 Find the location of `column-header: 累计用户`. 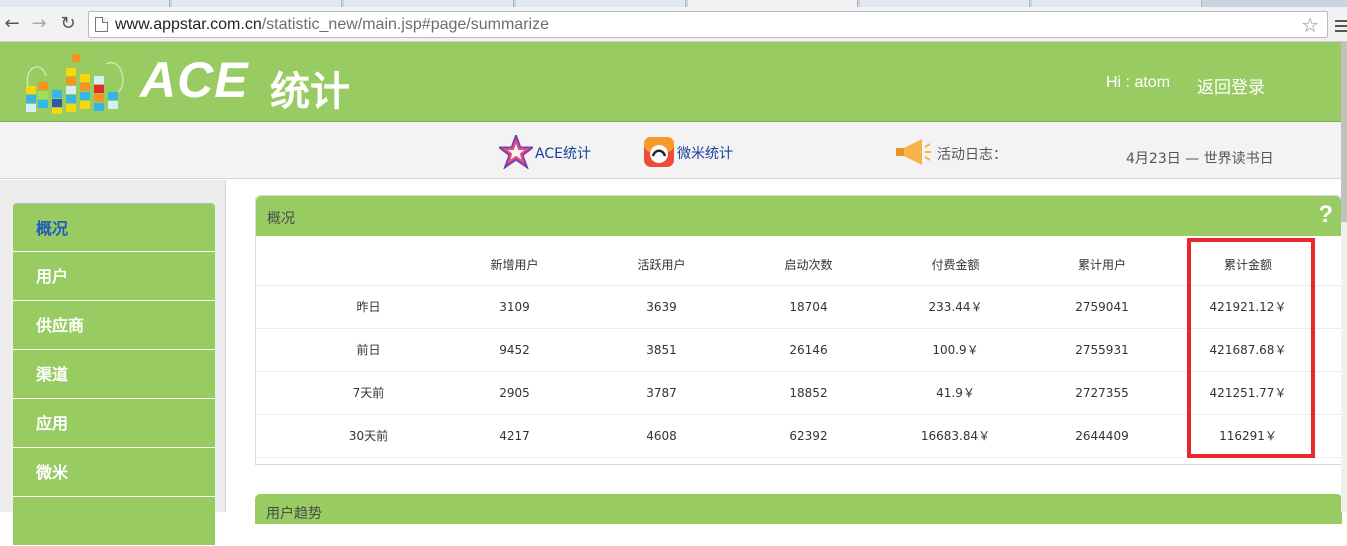

column-header: 累计用户 is located at coordinates (1101, 265).